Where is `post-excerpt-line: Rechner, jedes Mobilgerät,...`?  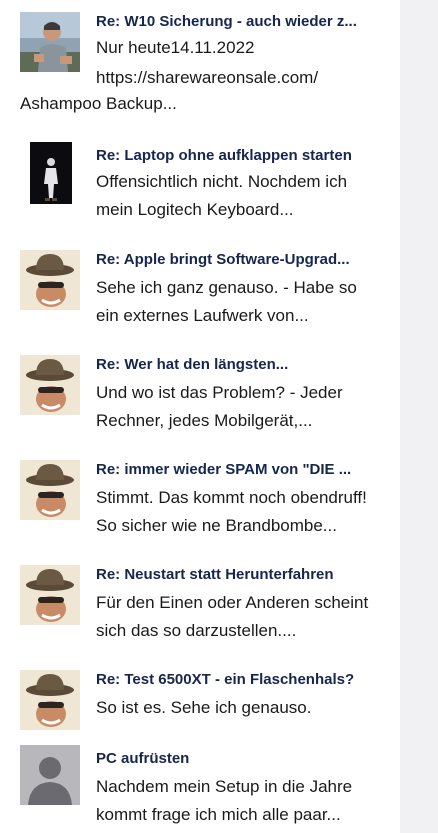 post-excerpt-line: Rechner, jedes Mobilgerät,... is located at coordinates (204, 420).